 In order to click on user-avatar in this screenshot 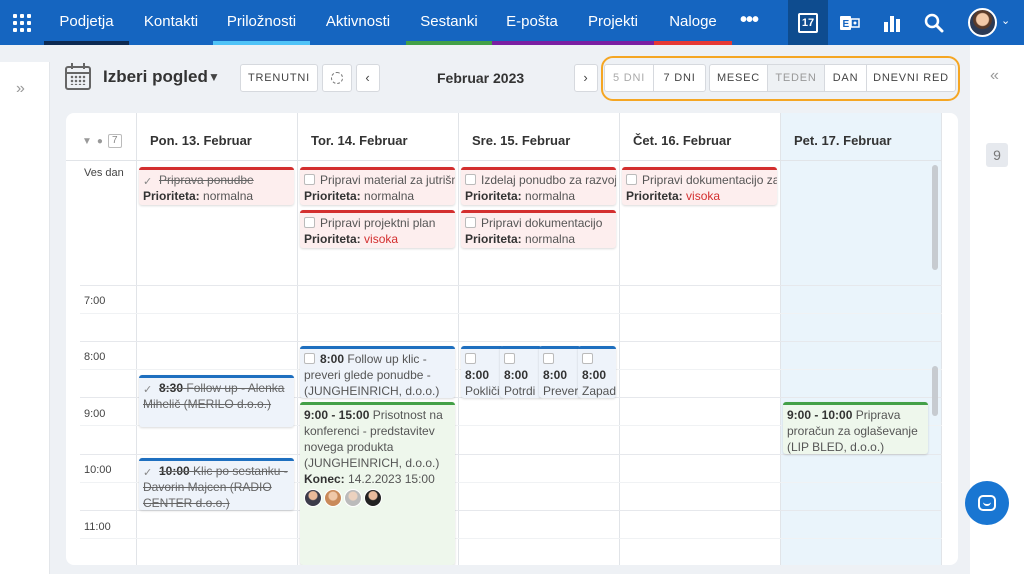, I will do `click(982, 22)`.